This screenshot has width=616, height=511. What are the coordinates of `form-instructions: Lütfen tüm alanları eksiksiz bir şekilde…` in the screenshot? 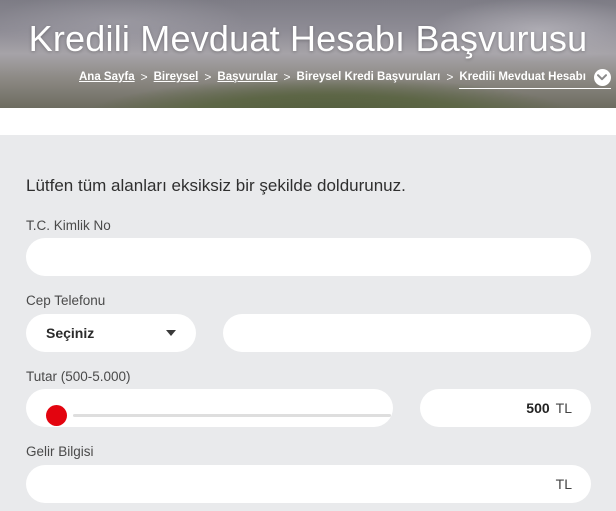 It's located at (216, 185).